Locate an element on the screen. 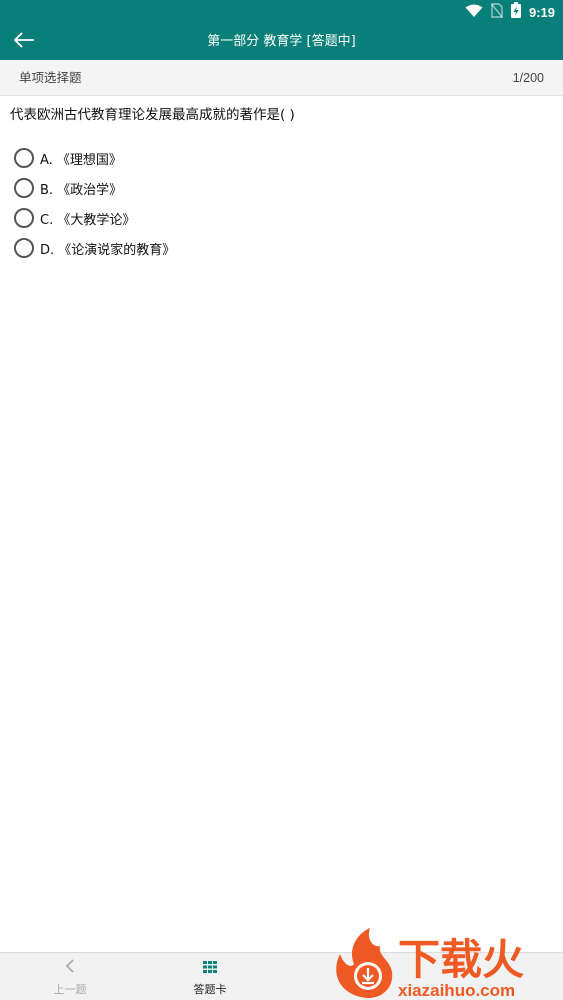  answer-card-button: 答题卡 is located at coordinates (210, 976).